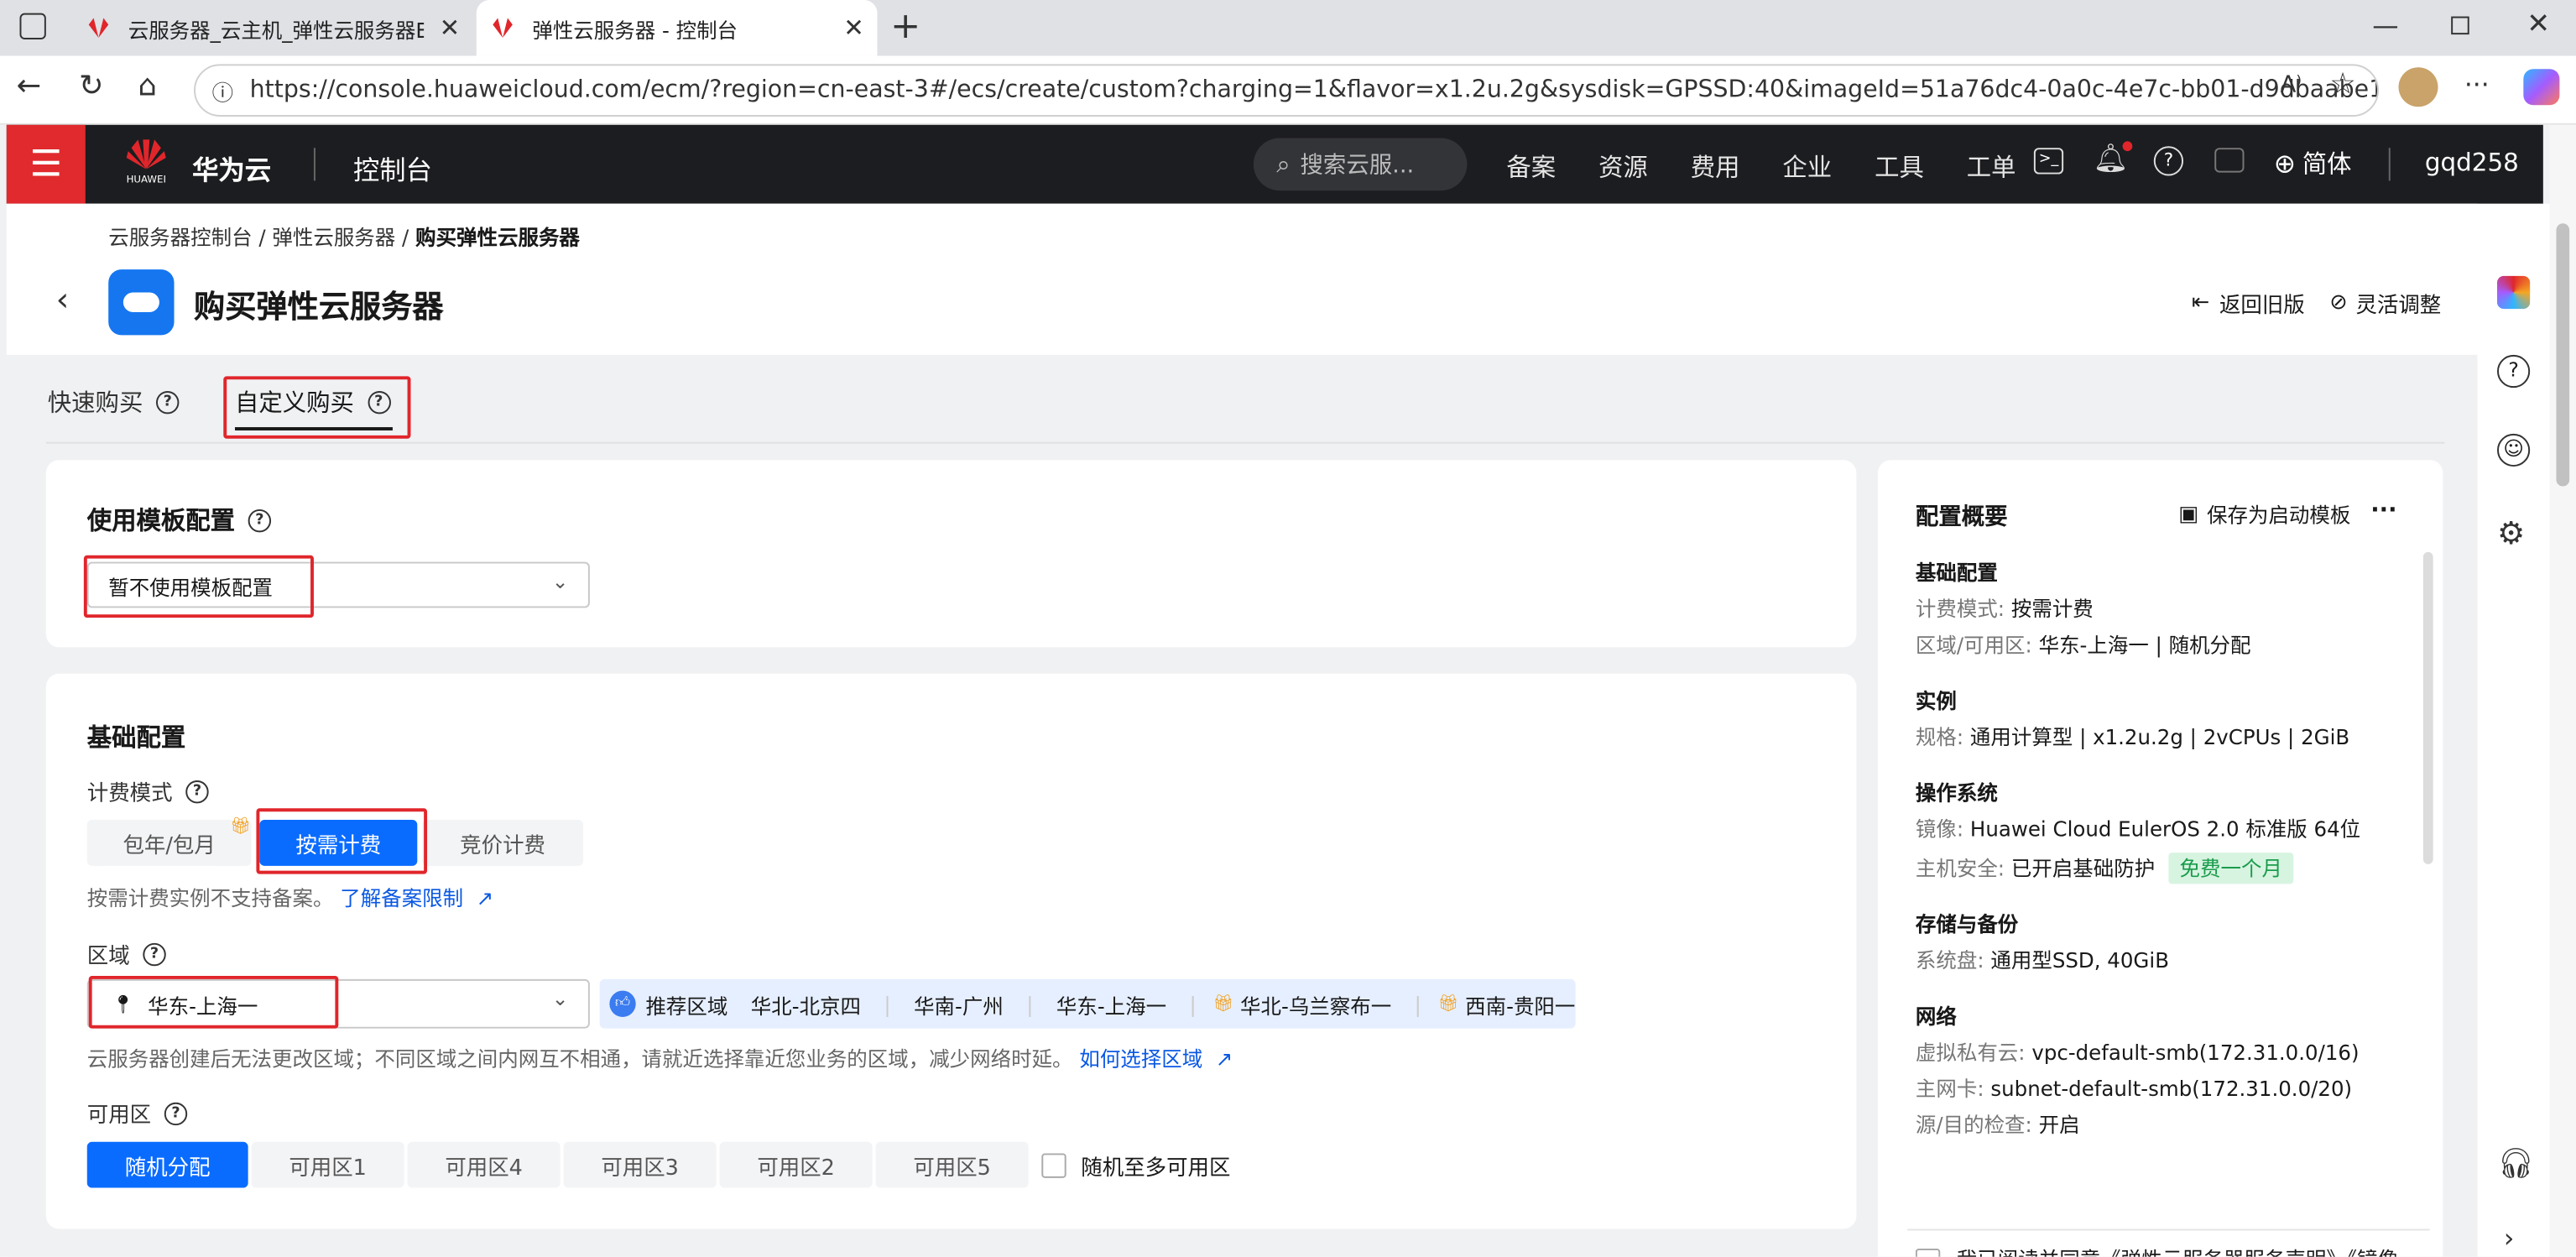 The image size is (2576, 1257). What do you see at coordinates (1623, 166) in the screenshot?
I see `nav-resources: 资源` at bounding box center [1623, 166].